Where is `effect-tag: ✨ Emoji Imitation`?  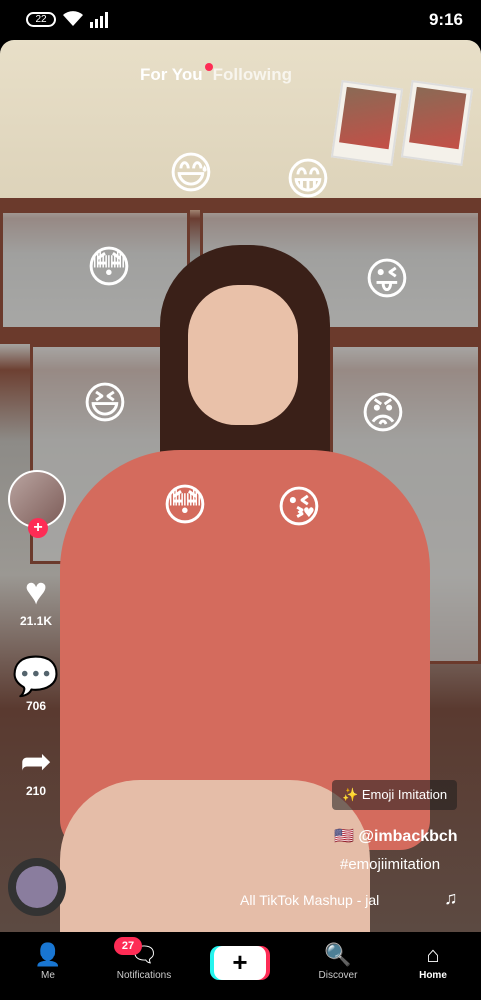 effect-tag: ✨ Emoji Imitation is located at coordinates (395, 795).